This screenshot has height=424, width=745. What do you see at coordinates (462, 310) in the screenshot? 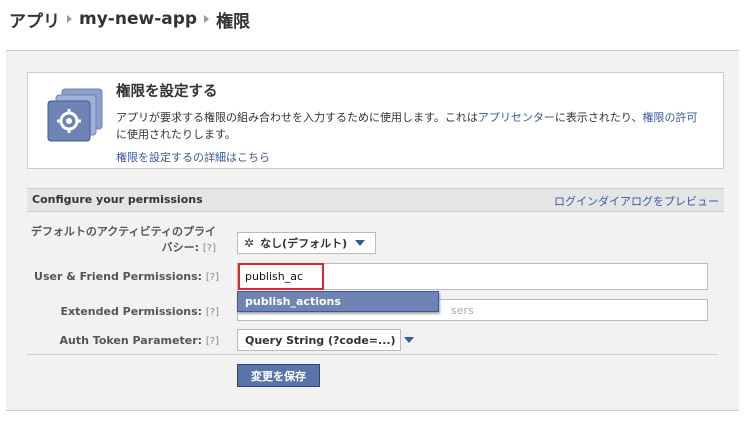
I see `extended-permissions-ghost-text: sers` at bounding box center [462, 310].